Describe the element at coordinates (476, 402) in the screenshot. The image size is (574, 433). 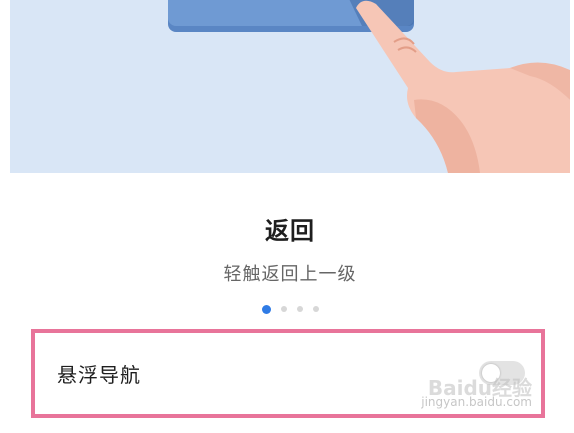
I see `watermark-url: jingyan.baidu.com` at that location.